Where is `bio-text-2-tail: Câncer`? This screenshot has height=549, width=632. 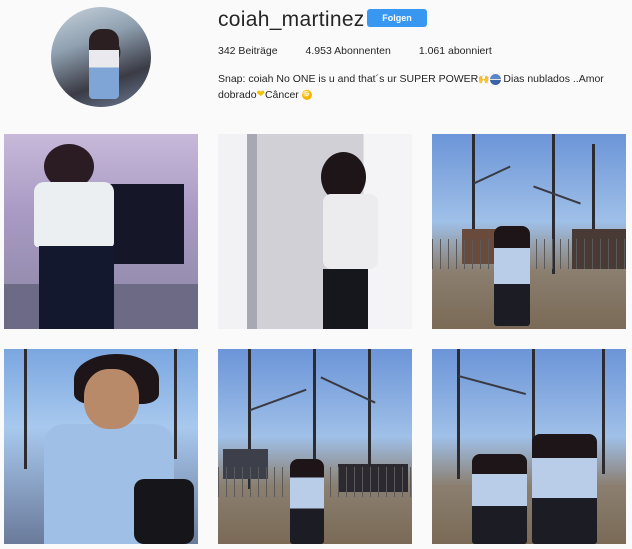 bio-text-2-tail: Câncer is located at coordinates (281, 95).